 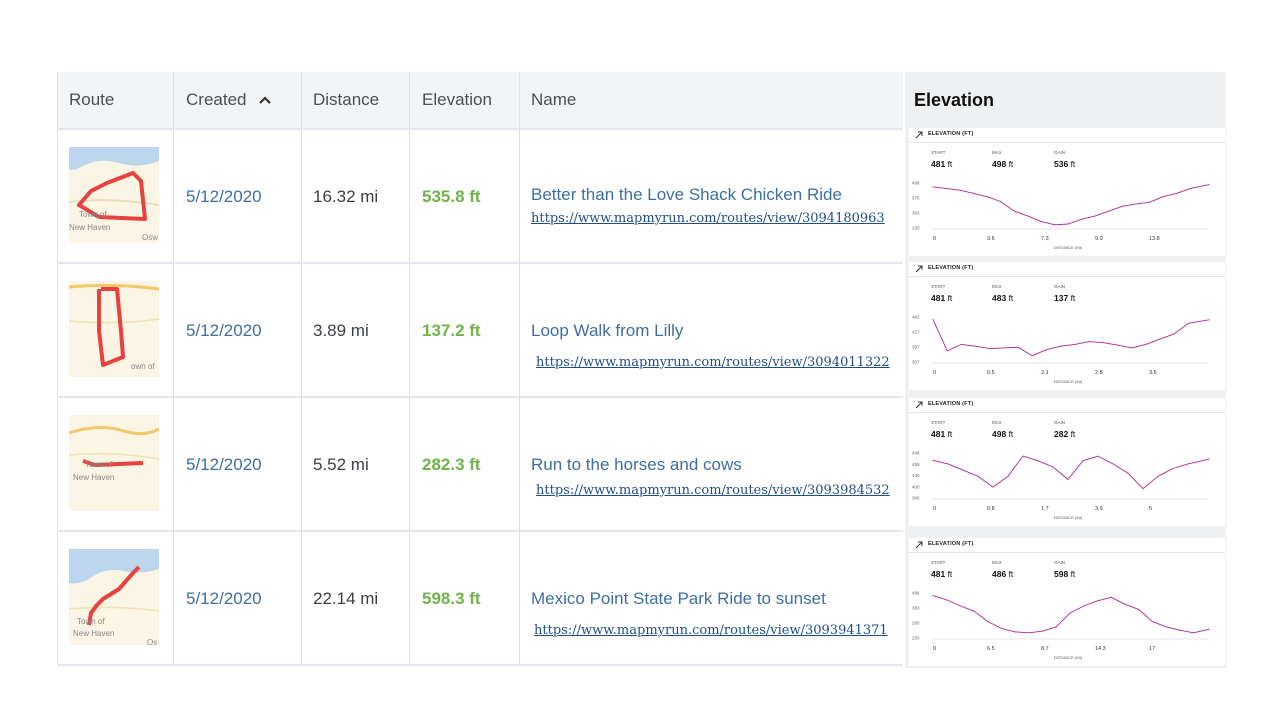 I want to click on y-tick-label: 303, so click(x=916, y=213).